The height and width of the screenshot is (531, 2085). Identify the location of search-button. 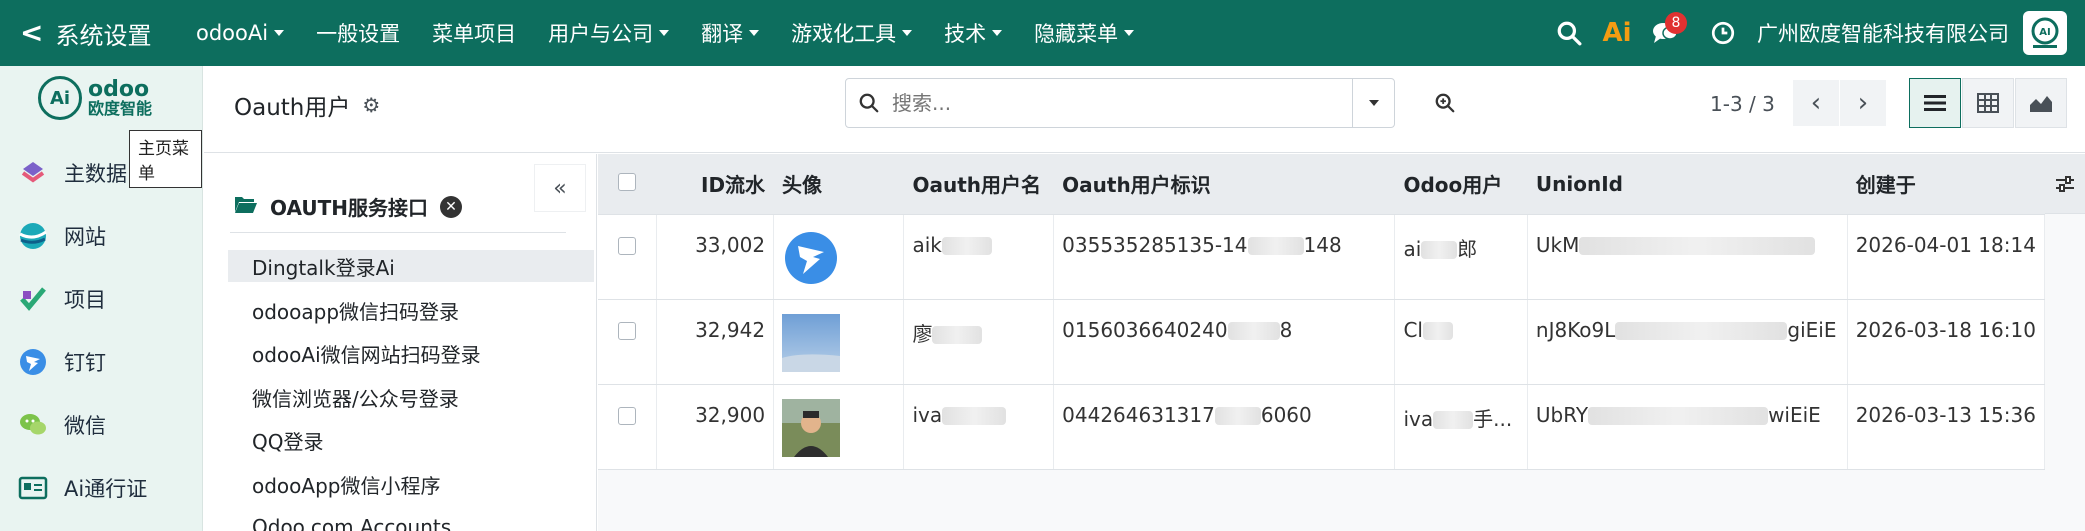
(1569, 33).